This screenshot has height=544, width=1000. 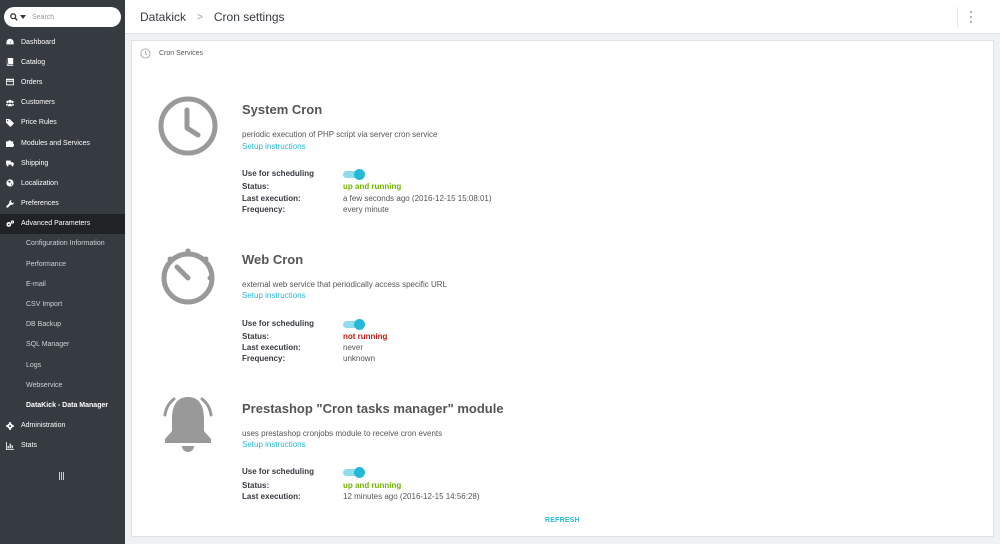 What do you see at coordinates (62, 163) in the screenshot?
I see `sidebar-item-shipping: Shipping` at bounding box center [62, 163].